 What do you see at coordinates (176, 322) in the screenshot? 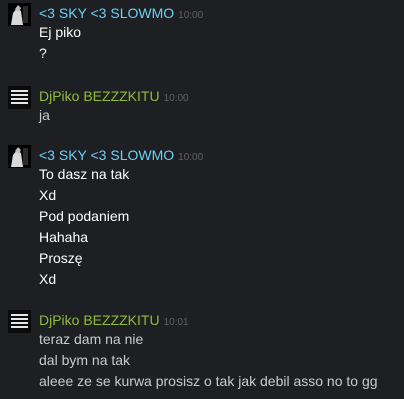
I see `timestamp: 10:01` at bounding box center [176, 322].